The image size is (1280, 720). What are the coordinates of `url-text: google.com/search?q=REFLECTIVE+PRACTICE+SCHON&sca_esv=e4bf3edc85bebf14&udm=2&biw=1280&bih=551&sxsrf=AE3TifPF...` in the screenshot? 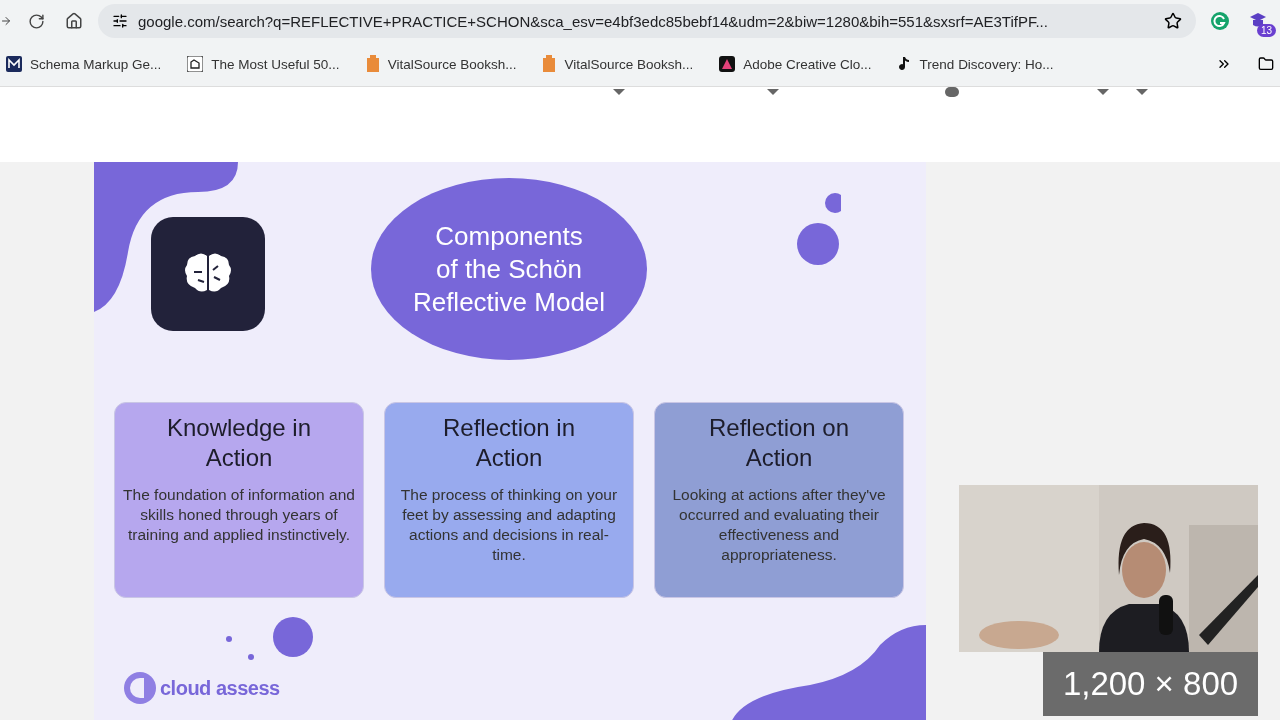 It's located at (593, 21).